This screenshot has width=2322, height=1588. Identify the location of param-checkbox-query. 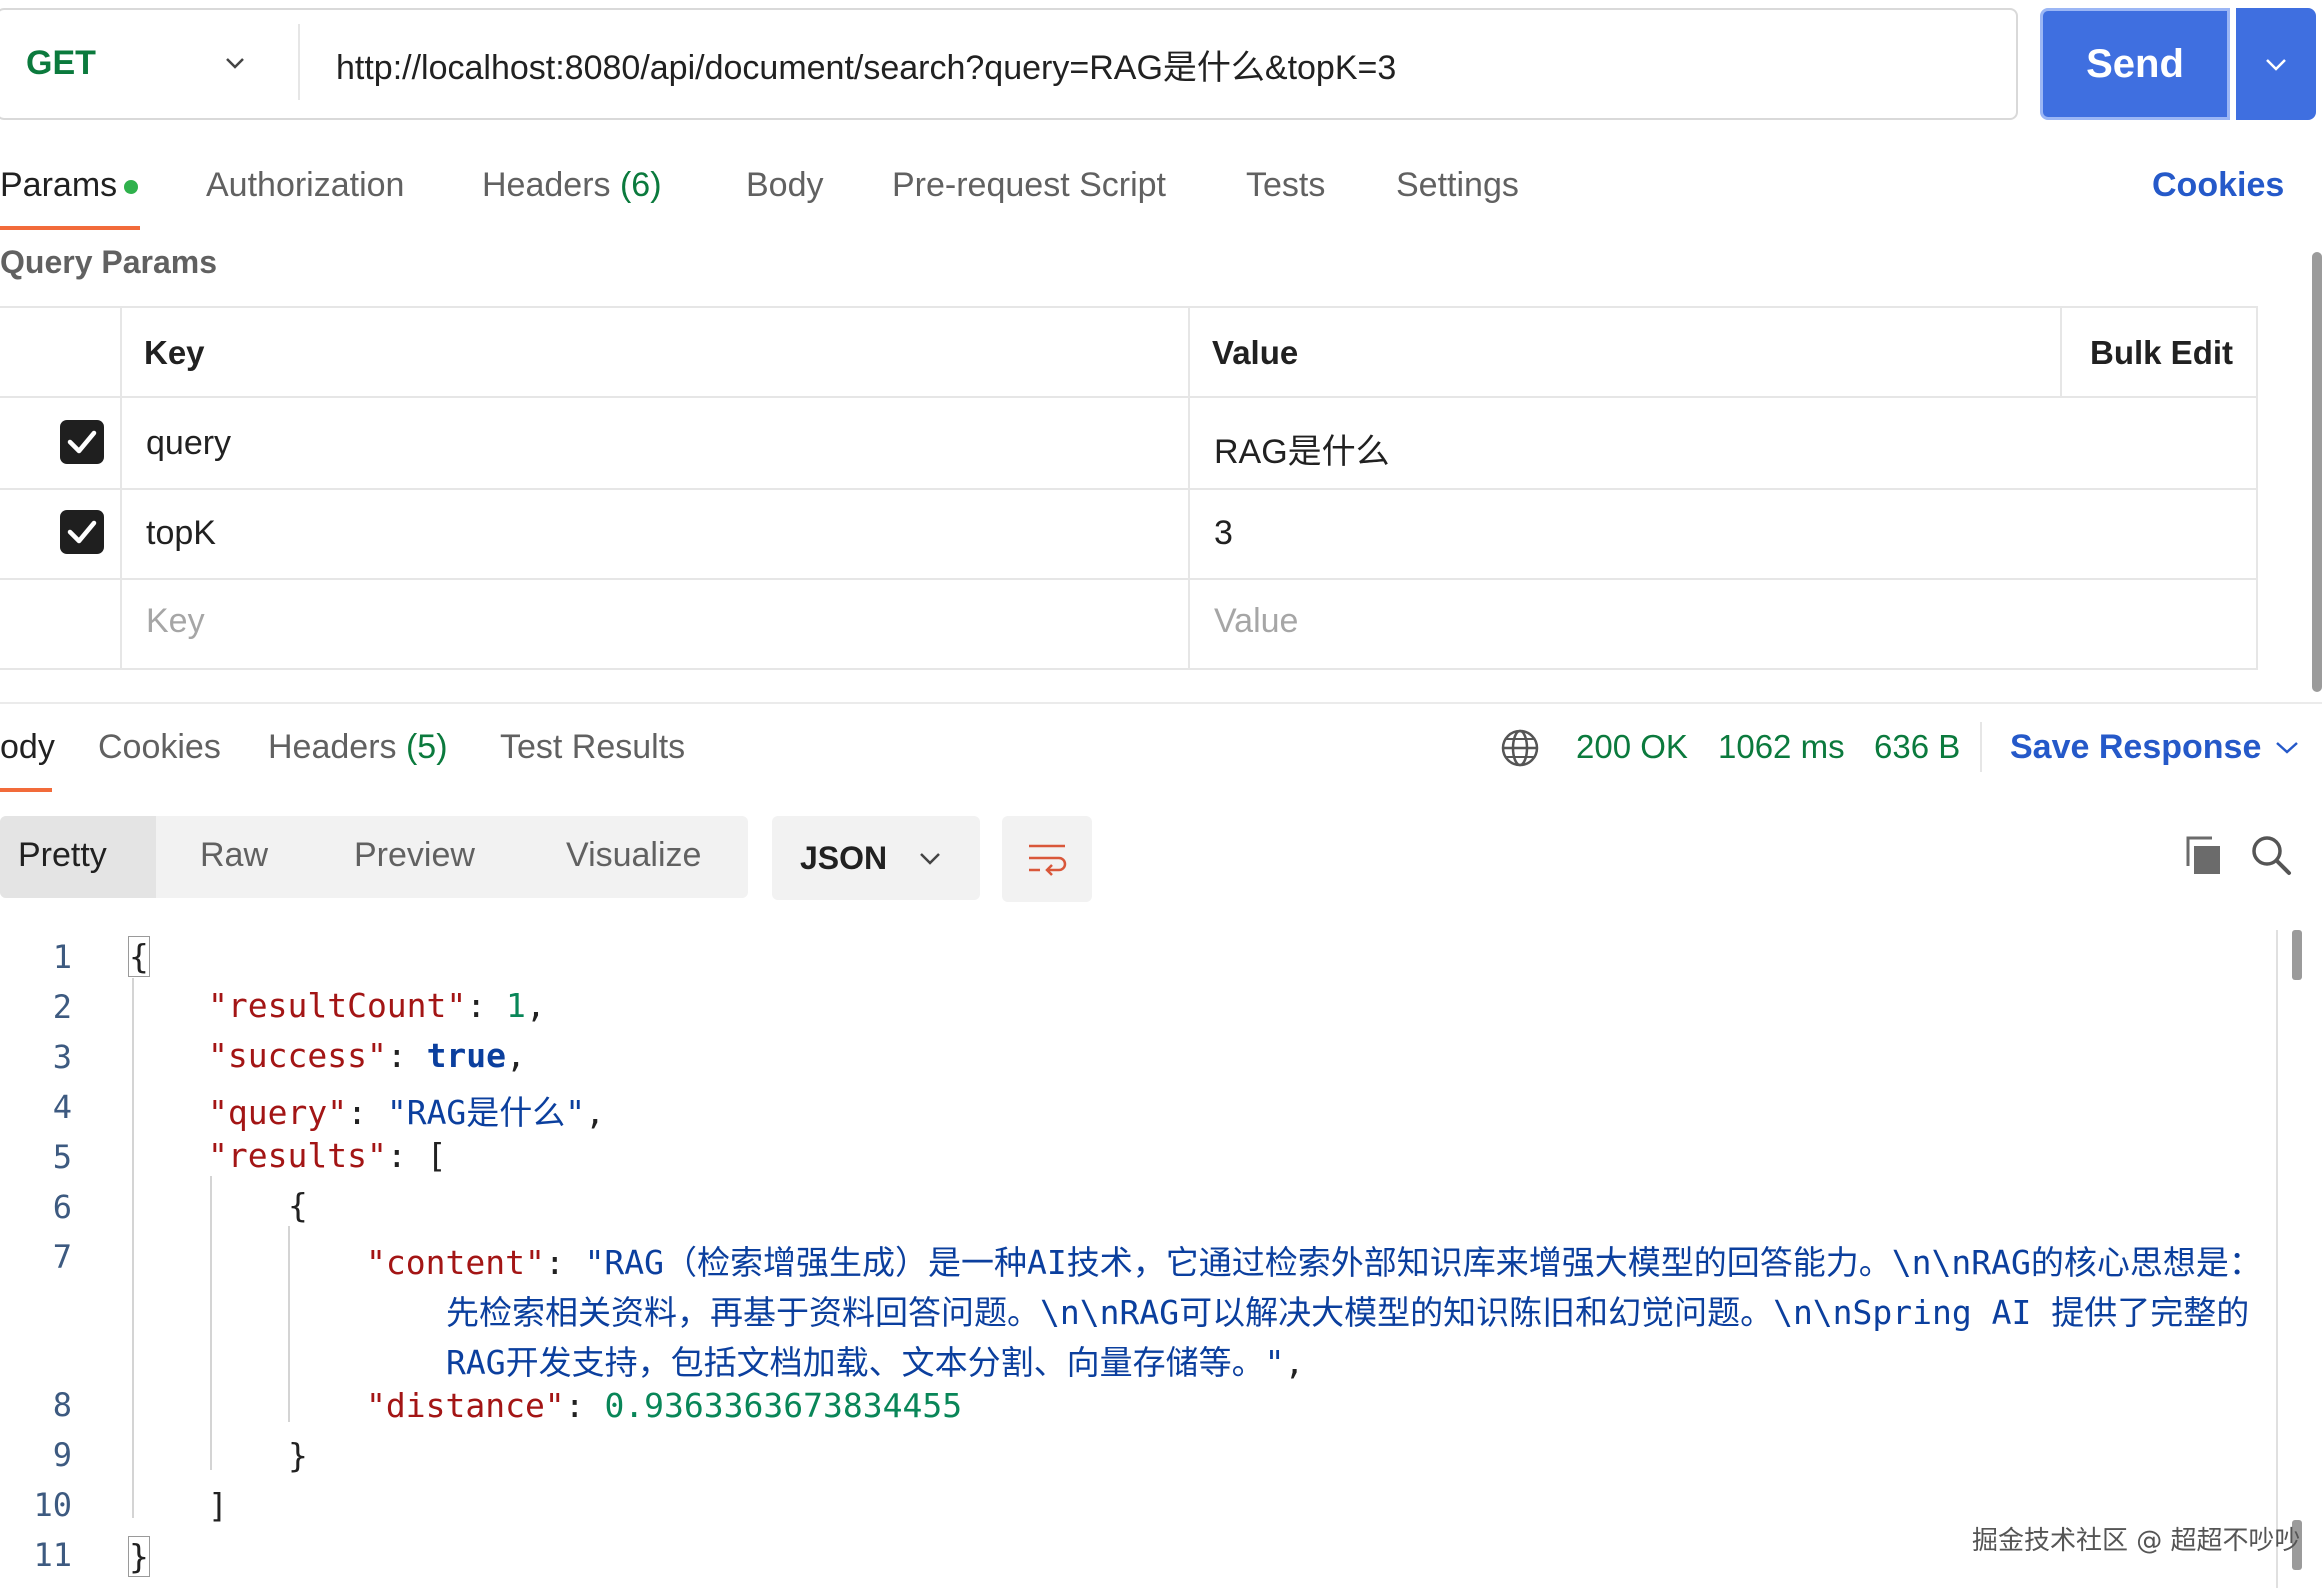
(82, 442).